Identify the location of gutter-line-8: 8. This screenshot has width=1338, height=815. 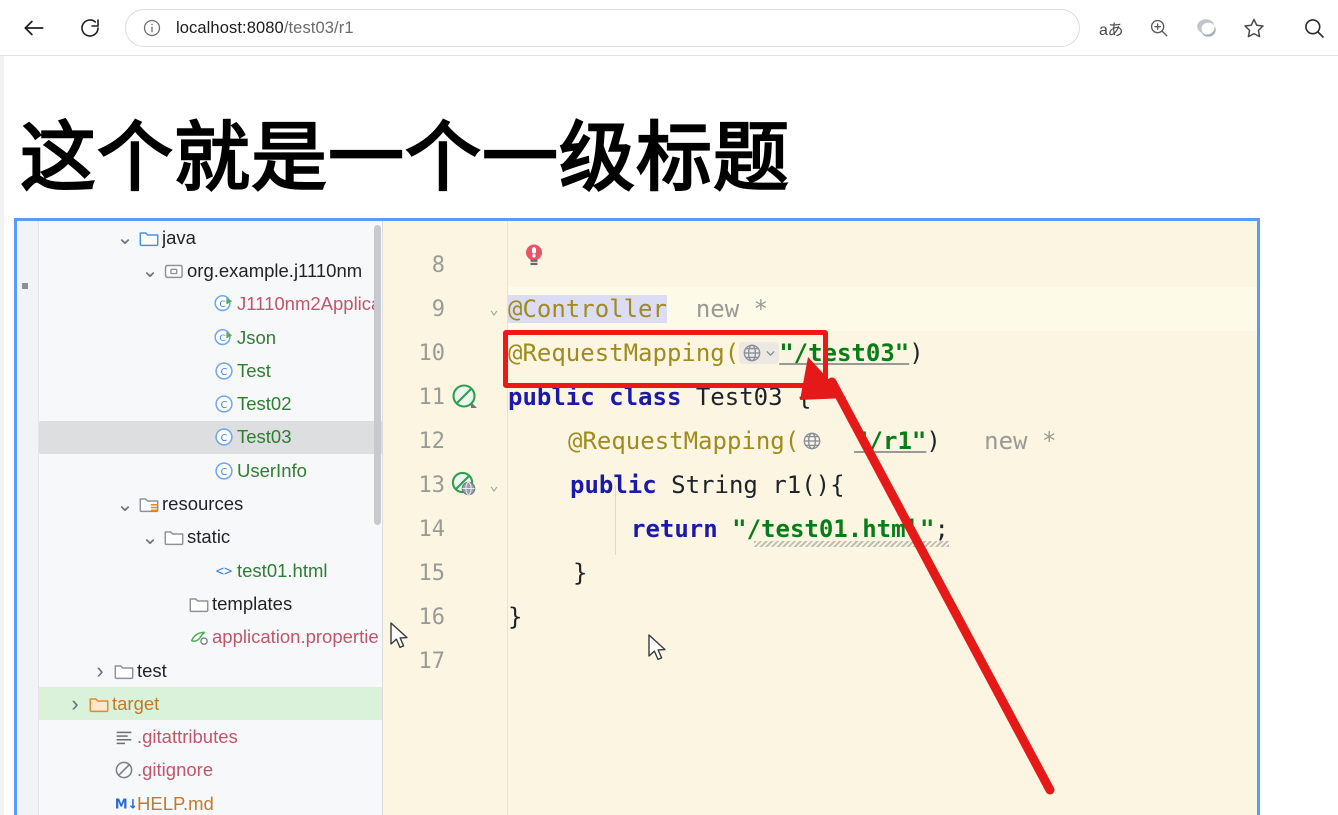
(445, 265).